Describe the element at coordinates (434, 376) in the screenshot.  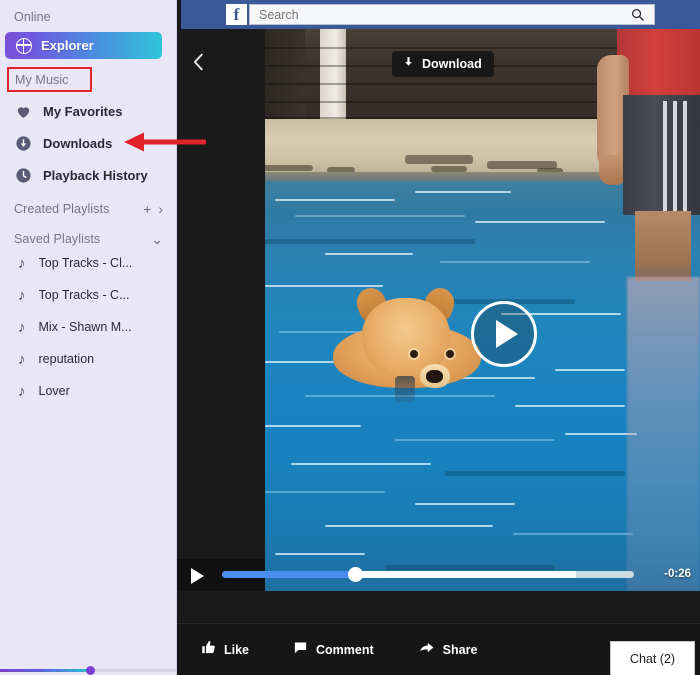
I see `dog-nose` at that location.